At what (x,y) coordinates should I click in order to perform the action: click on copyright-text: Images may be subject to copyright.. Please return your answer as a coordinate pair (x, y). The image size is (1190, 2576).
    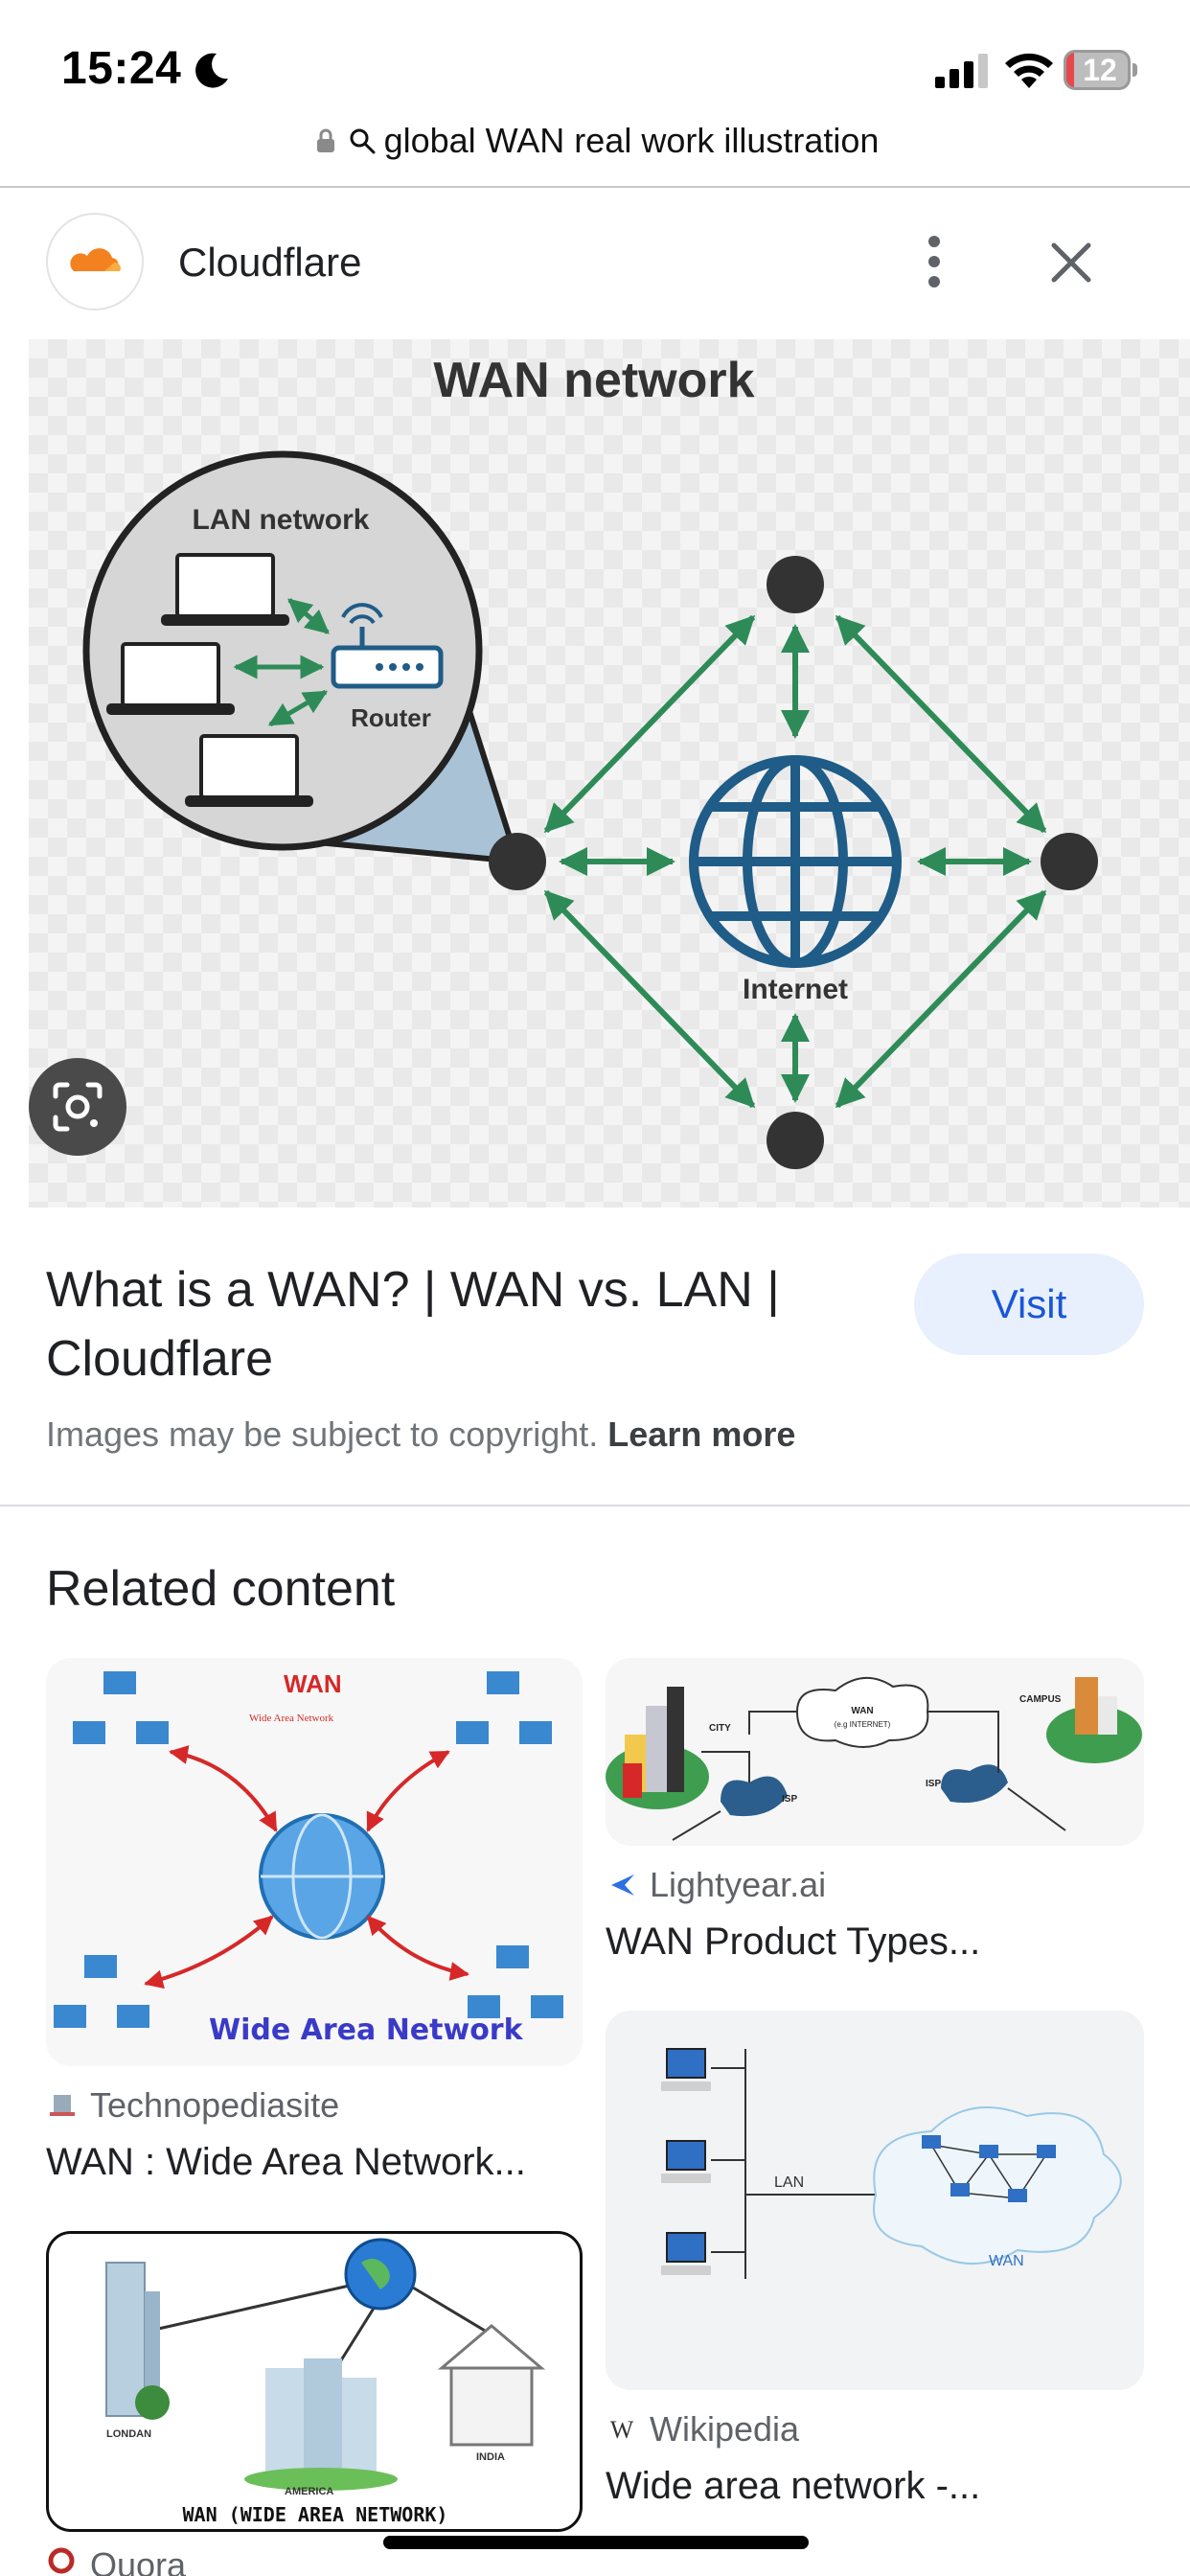
    Looking at the image, I should click on (327, 1434).